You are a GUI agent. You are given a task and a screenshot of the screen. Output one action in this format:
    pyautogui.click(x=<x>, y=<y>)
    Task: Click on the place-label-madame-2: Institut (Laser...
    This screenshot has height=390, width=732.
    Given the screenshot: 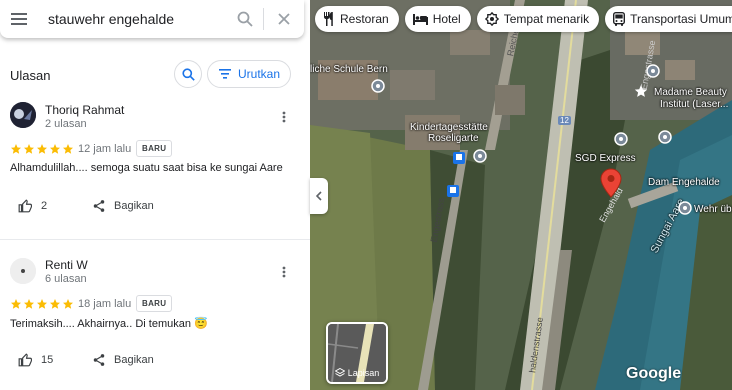 What is the action you would take?
    pyautogui.click(x=694, y=104)
    